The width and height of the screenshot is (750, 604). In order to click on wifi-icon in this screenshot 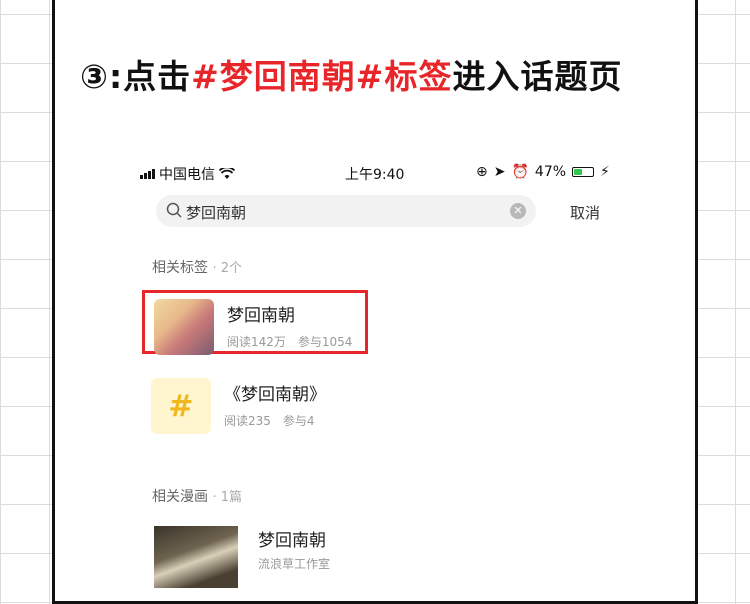, I will do `click(227, 173)`.